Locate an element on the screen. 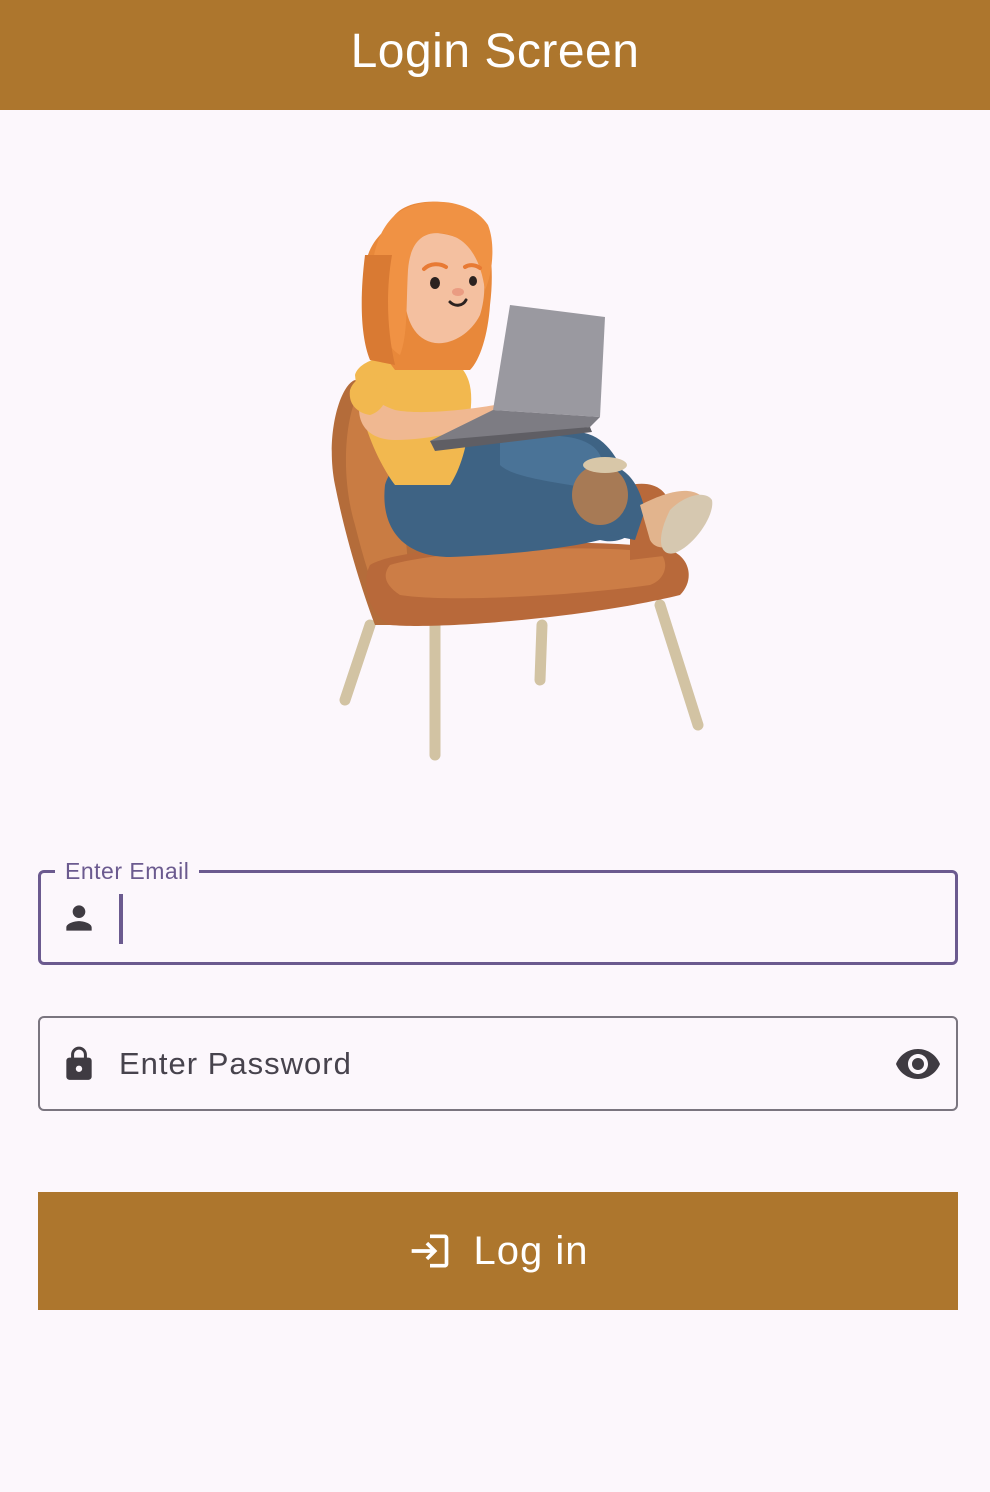 This screenshot has height=1492, width=990. login-button: Log in is located at coordinates (498, 1251).